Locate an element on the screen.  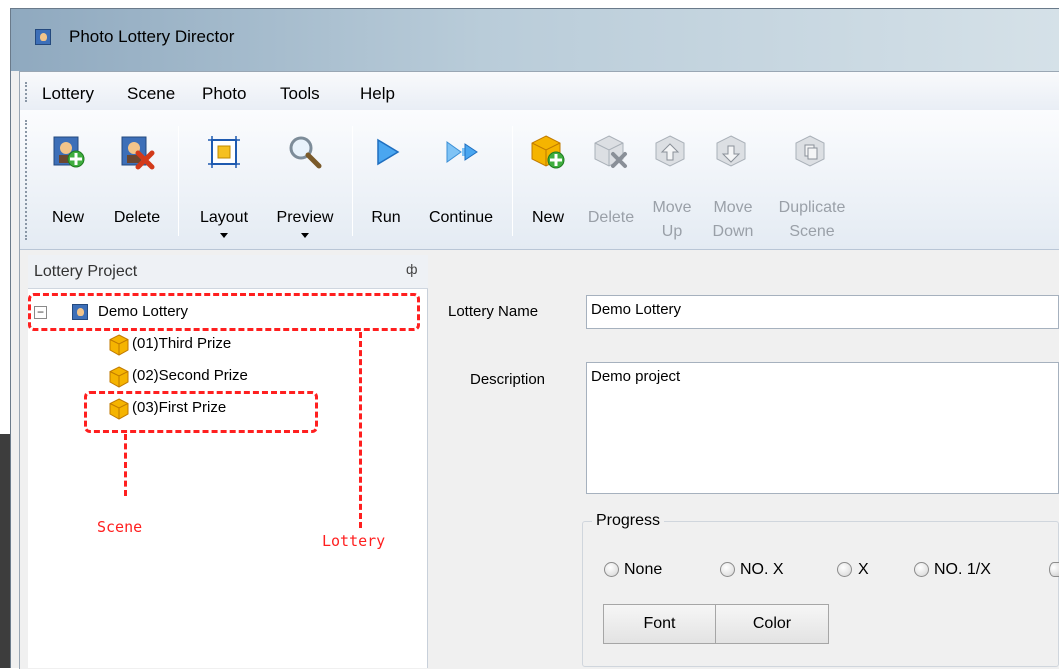
radio-no-x is located at coordinates (727, 569).